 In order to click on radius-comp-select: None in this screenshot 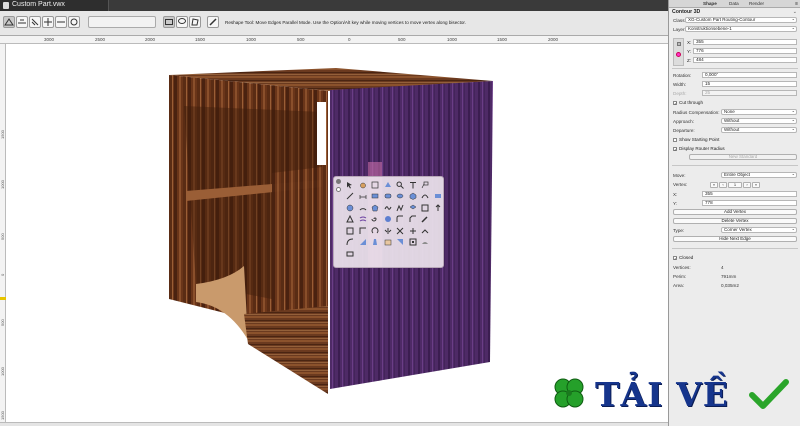, I will do `click(759, 112)`.